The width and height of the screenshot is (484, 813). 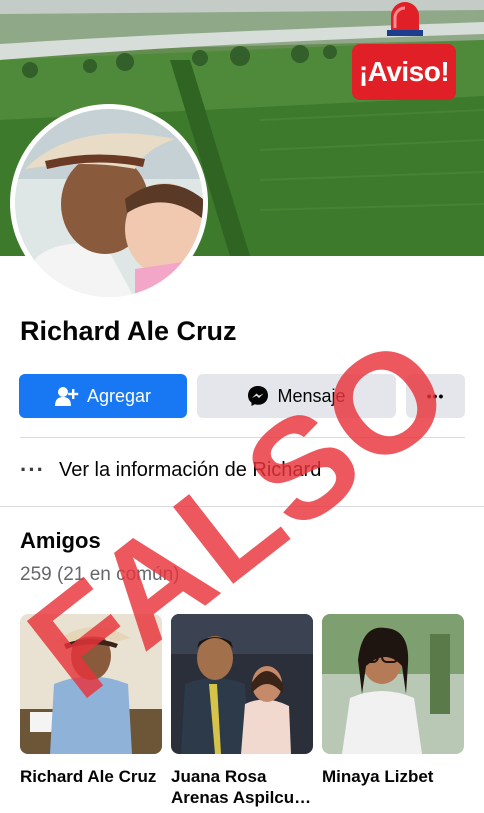 I want to click on section-divider, so click(x=242, y=506).